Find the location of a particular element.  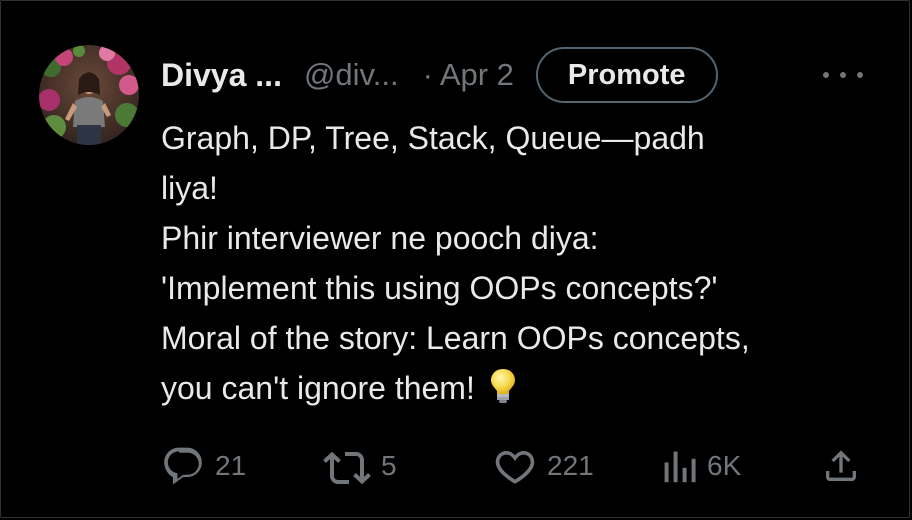

repost-count: 5 is located at coordinates (389, 465).